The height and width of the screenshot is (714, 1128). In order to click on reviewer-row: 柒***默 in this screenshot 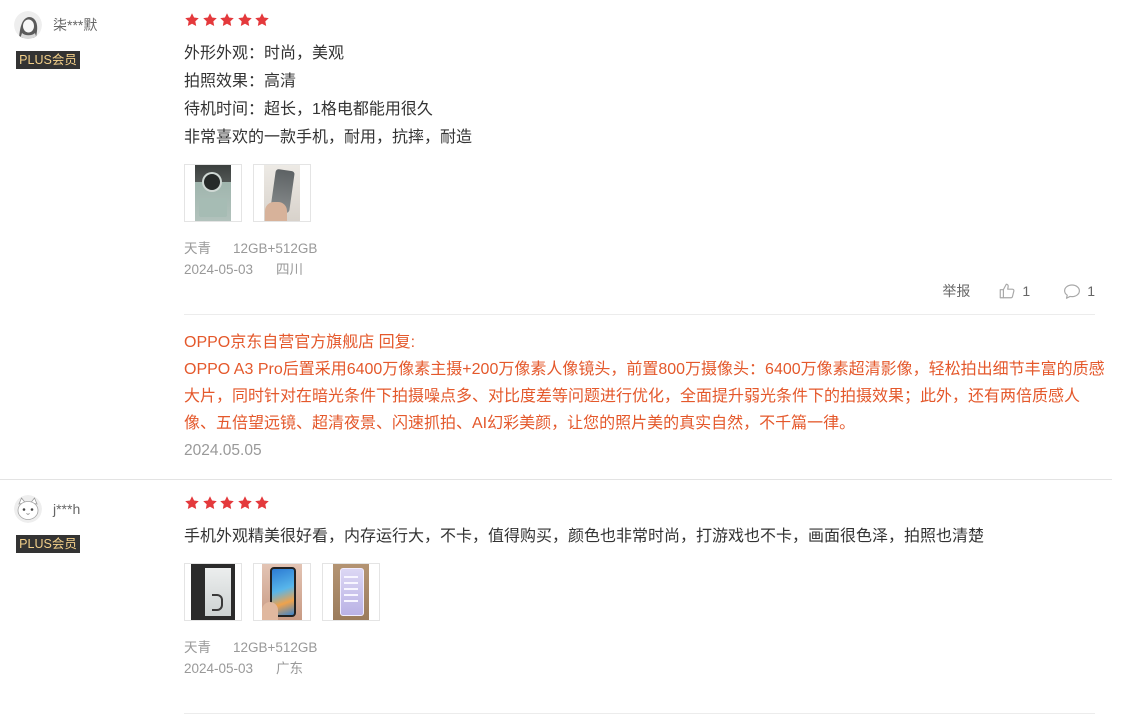, I will do `click(94, 25)`.